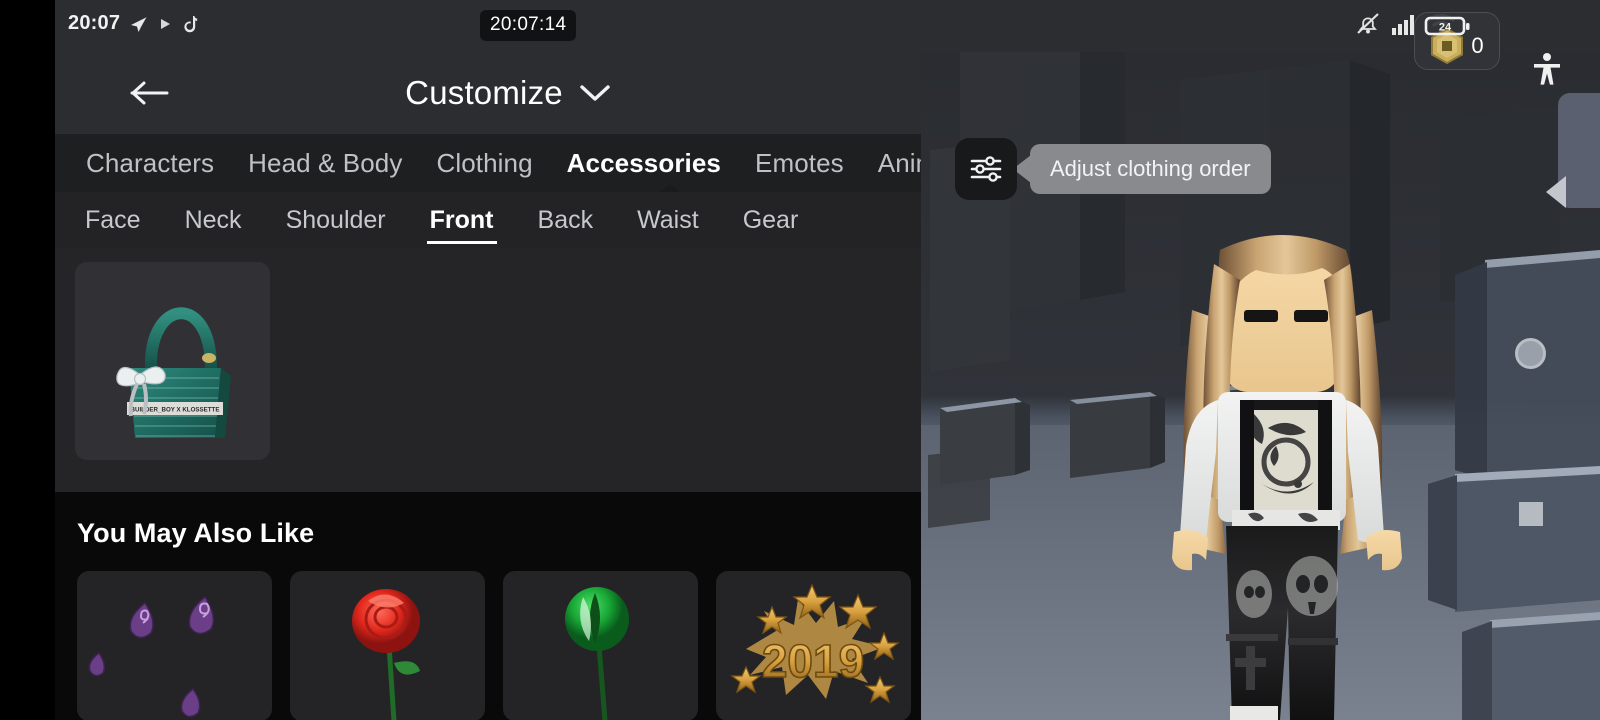 The height and width of the screenshot is (720, 1600). I want to click on sliders-icon, so click(986, 169).